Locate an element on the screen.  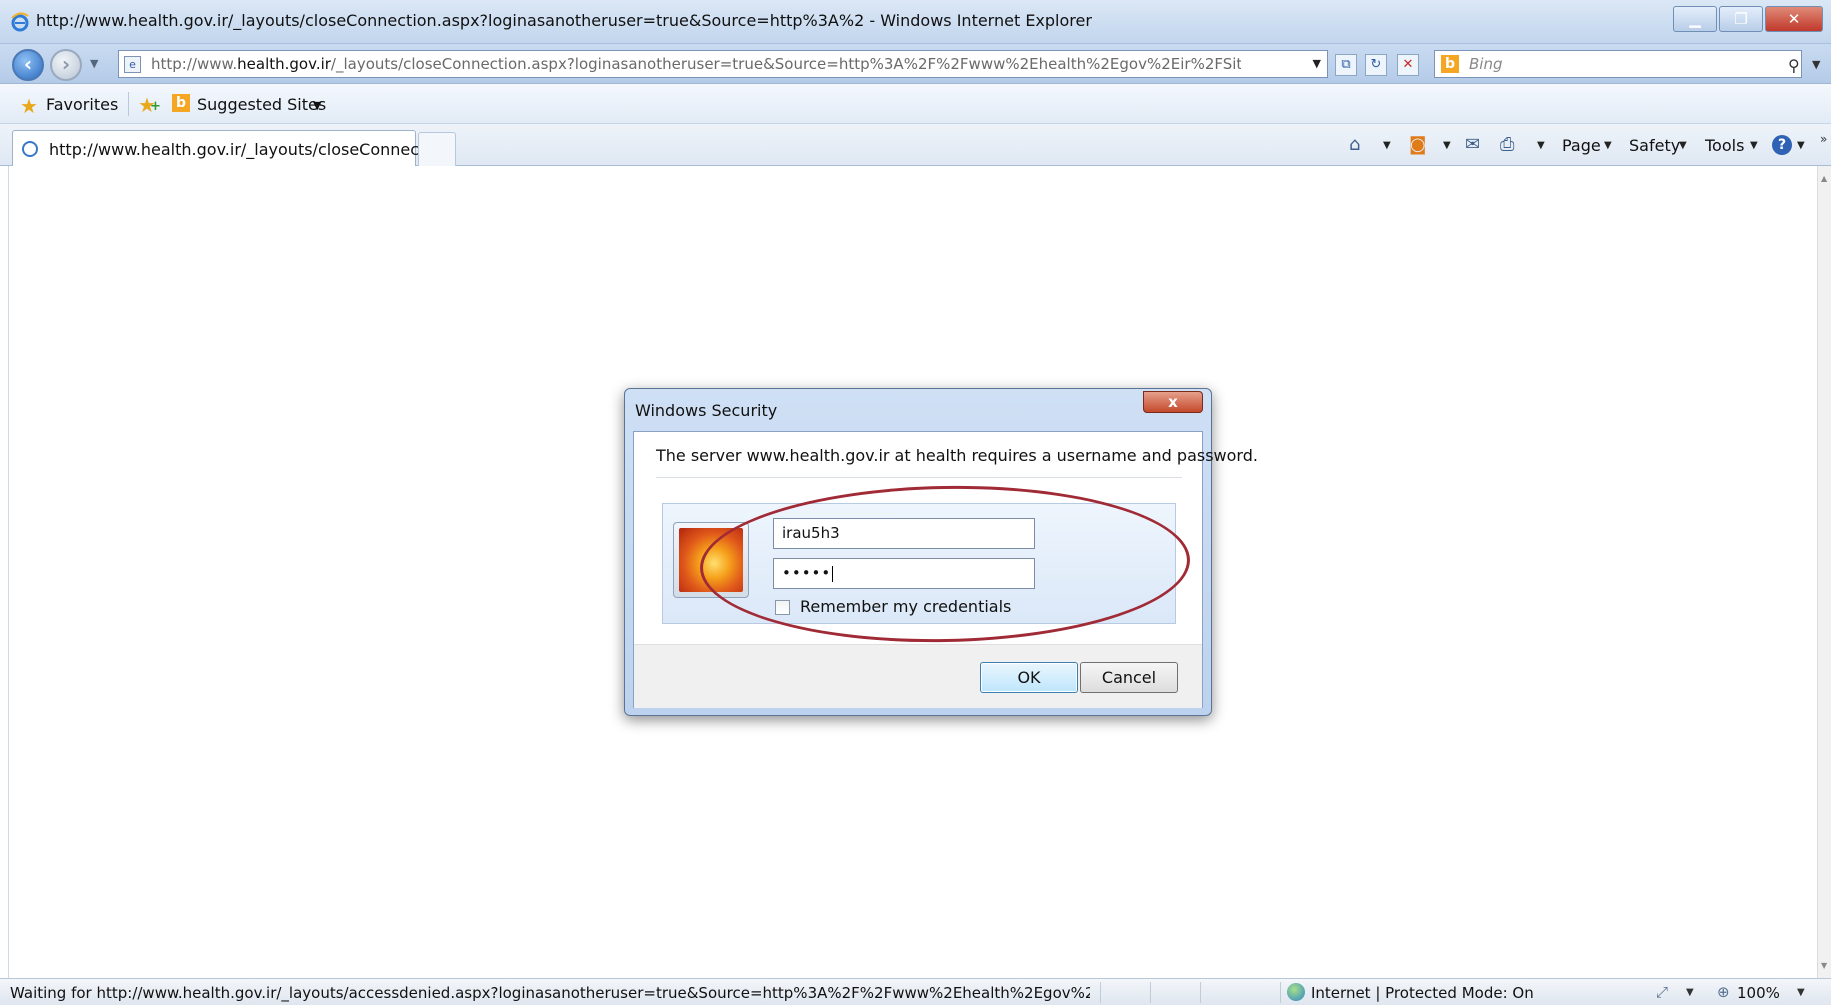
chevron-more-icon: » is located at coordinates (1823, 139).